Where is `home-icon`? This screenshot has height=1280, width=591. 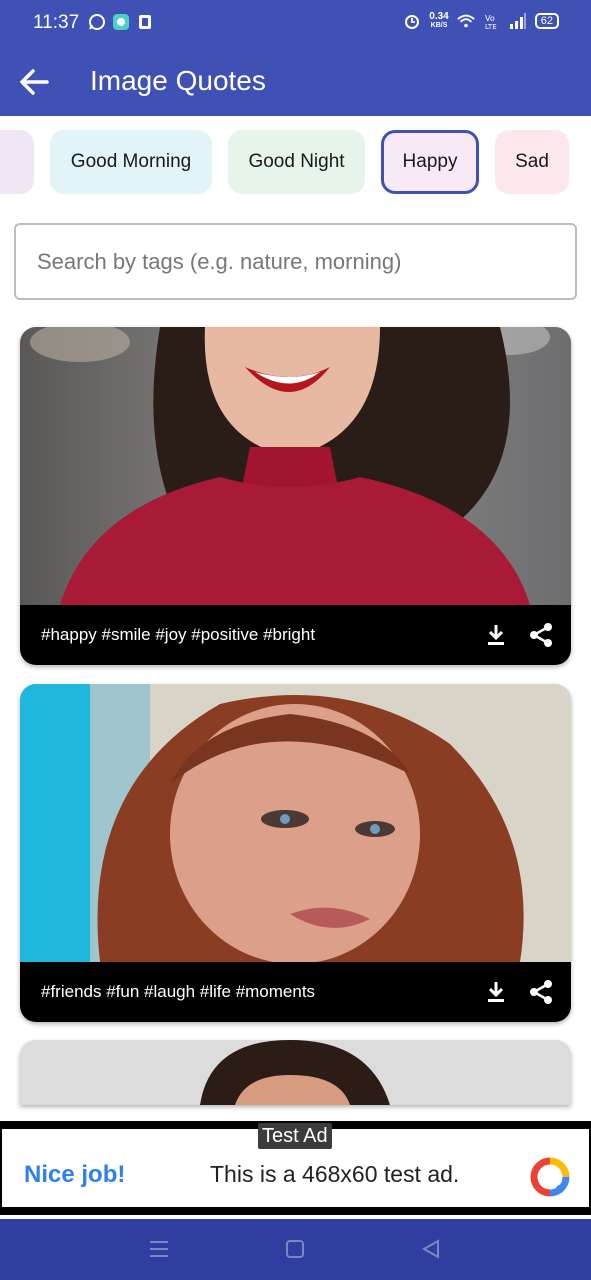
home-icon is located at coordinates (295, 1249).